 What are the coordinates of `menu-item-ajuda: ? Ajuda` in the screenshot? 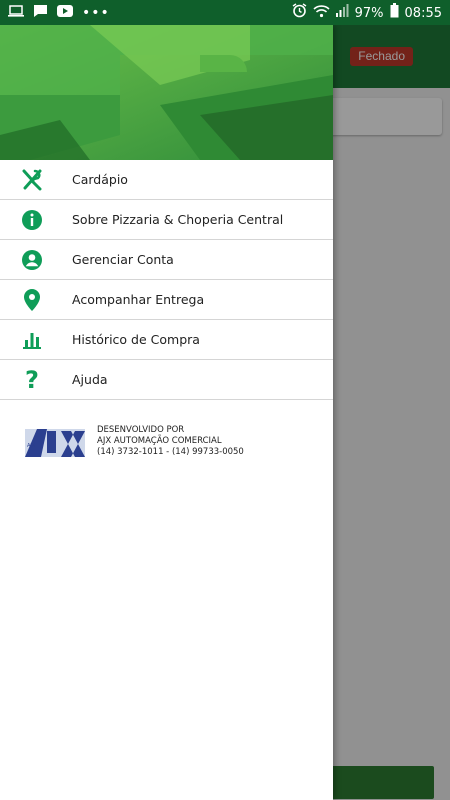 It's located at (166, 380).